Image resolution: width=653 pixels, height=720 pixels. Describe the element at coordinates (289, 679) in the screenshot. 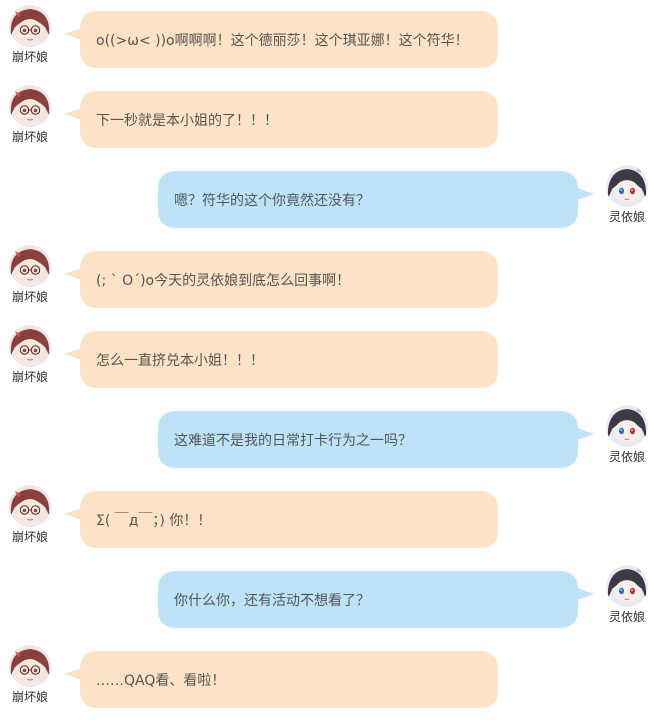

I see `message-bubble: ……QAQ看、看啦！` at that location.